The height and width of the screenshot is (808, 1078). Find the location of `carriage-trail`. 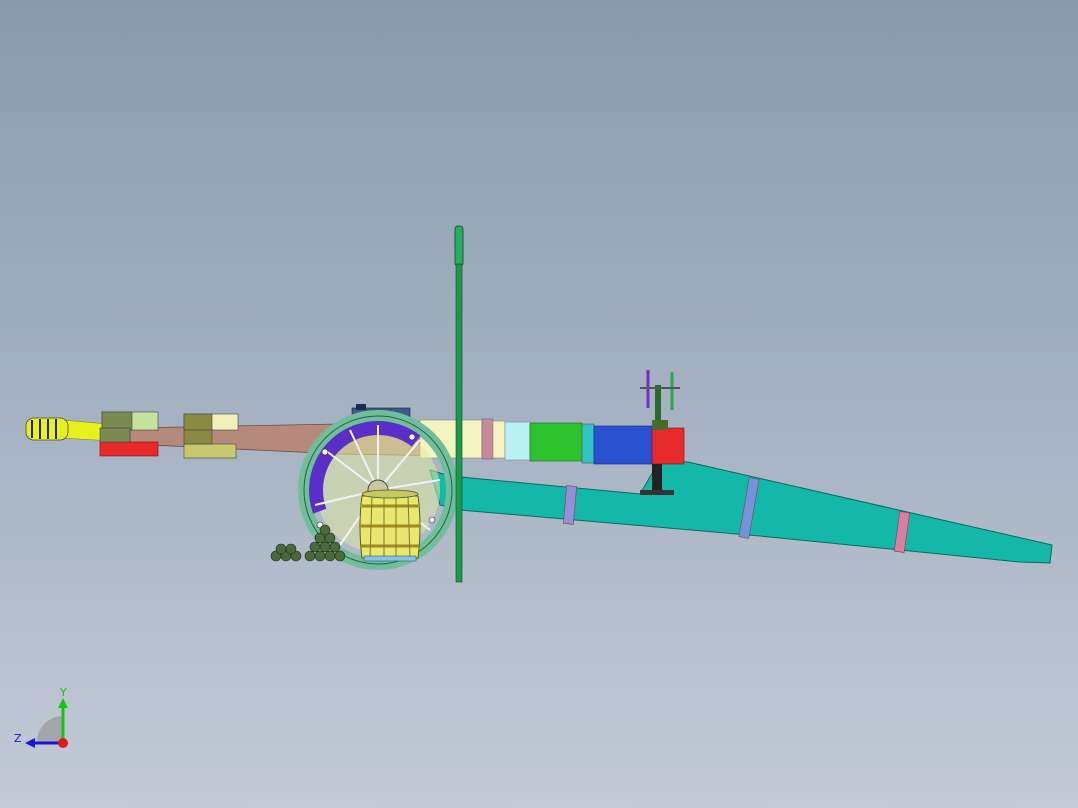

carriage-trail is located at coordinates (741, 511).